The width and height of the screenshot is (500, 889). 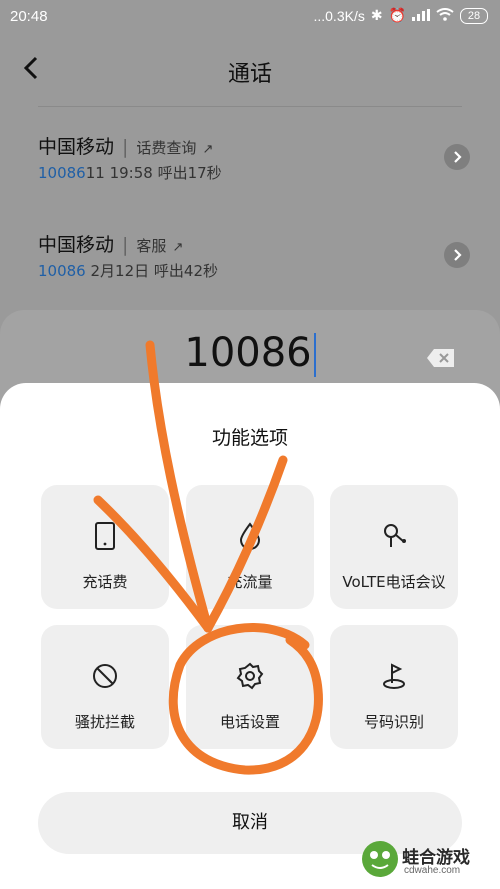 What do you see at coordinates (250, 676) in the screenshot?
I see `gear-icon` at bounding box center [250, 676].